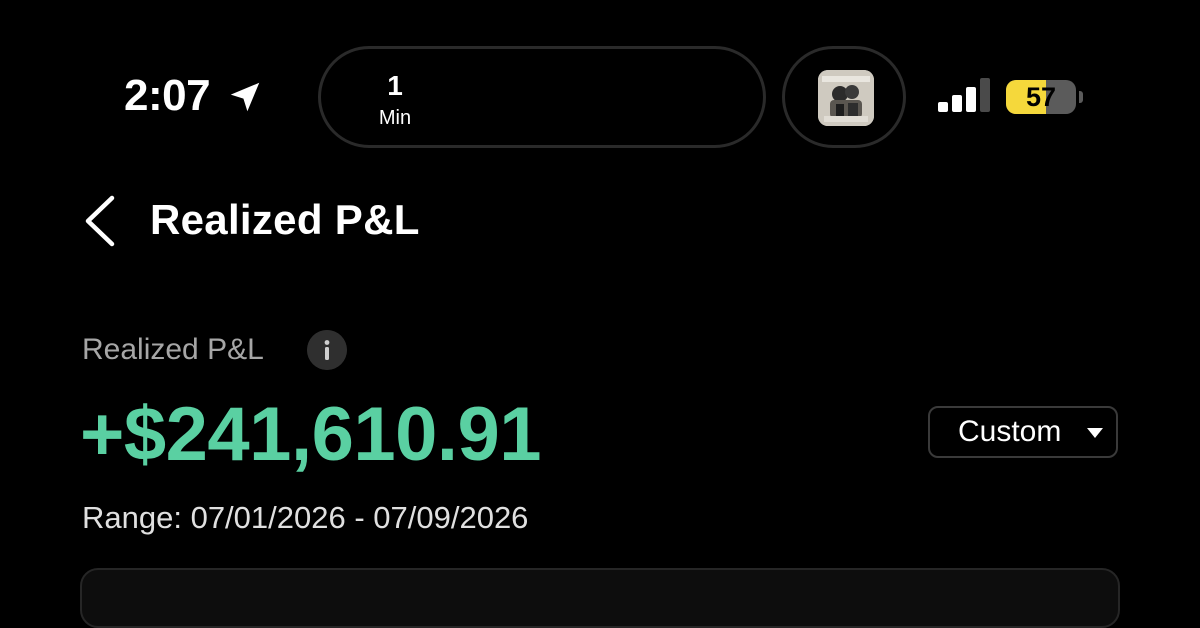 Image resolution: width=1200 pixels, height=628 pixels. I want to click on dynamic-island-timer: 1 Min, so click(542, 97).